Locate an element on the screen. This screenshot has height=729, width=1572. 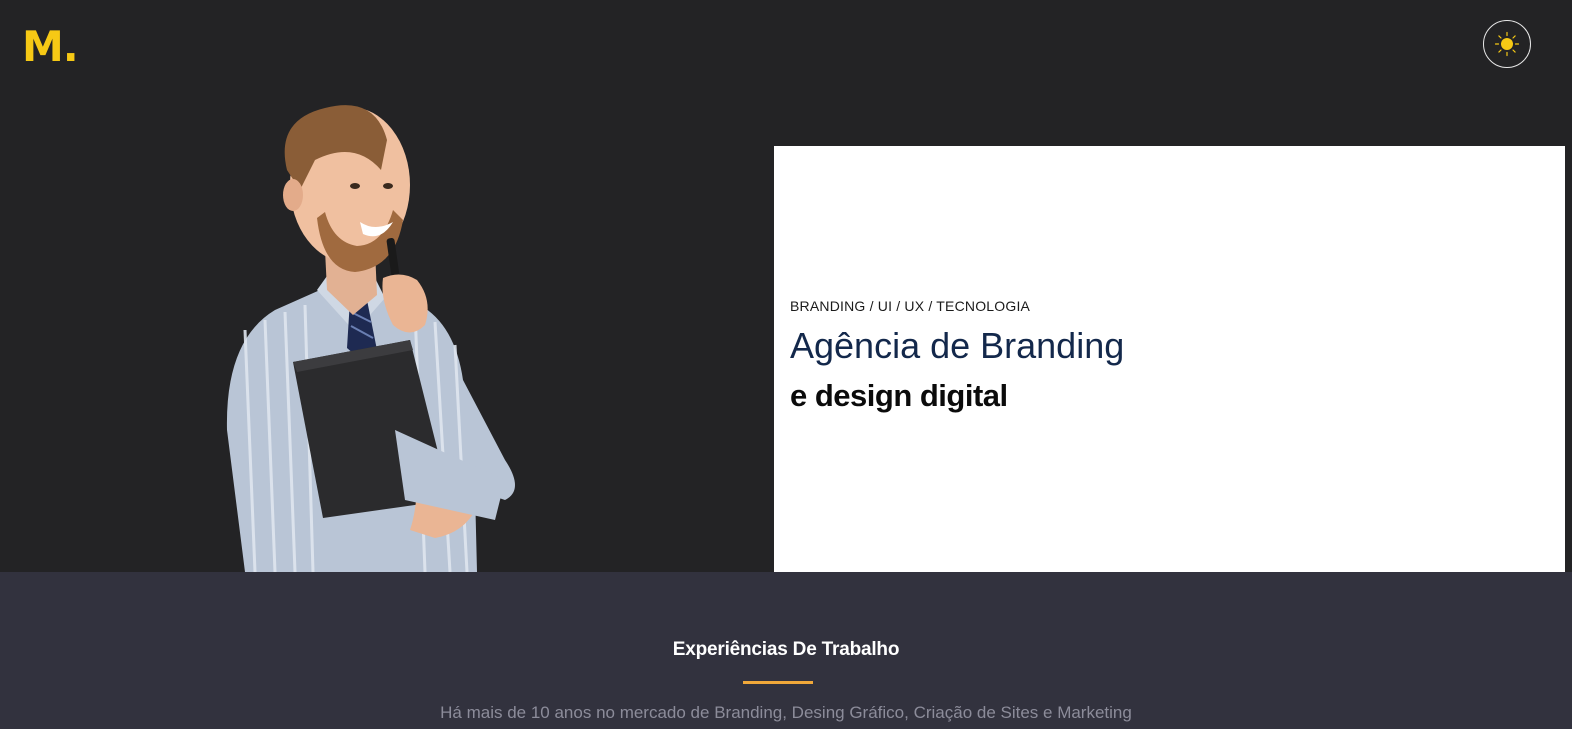
hero-tags: BRANDING / UI / UX / TECNOLOGIA is located at coordinates (910, 306).